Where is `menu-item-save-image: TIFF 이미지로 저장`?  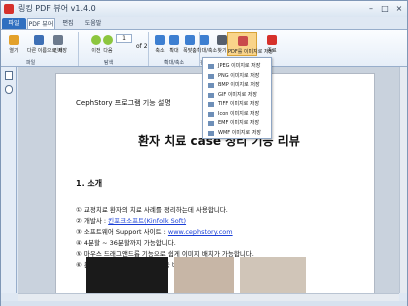
menu-item-save-image: TIFF 이미지로 저장 is located at coordinates (238, 104).